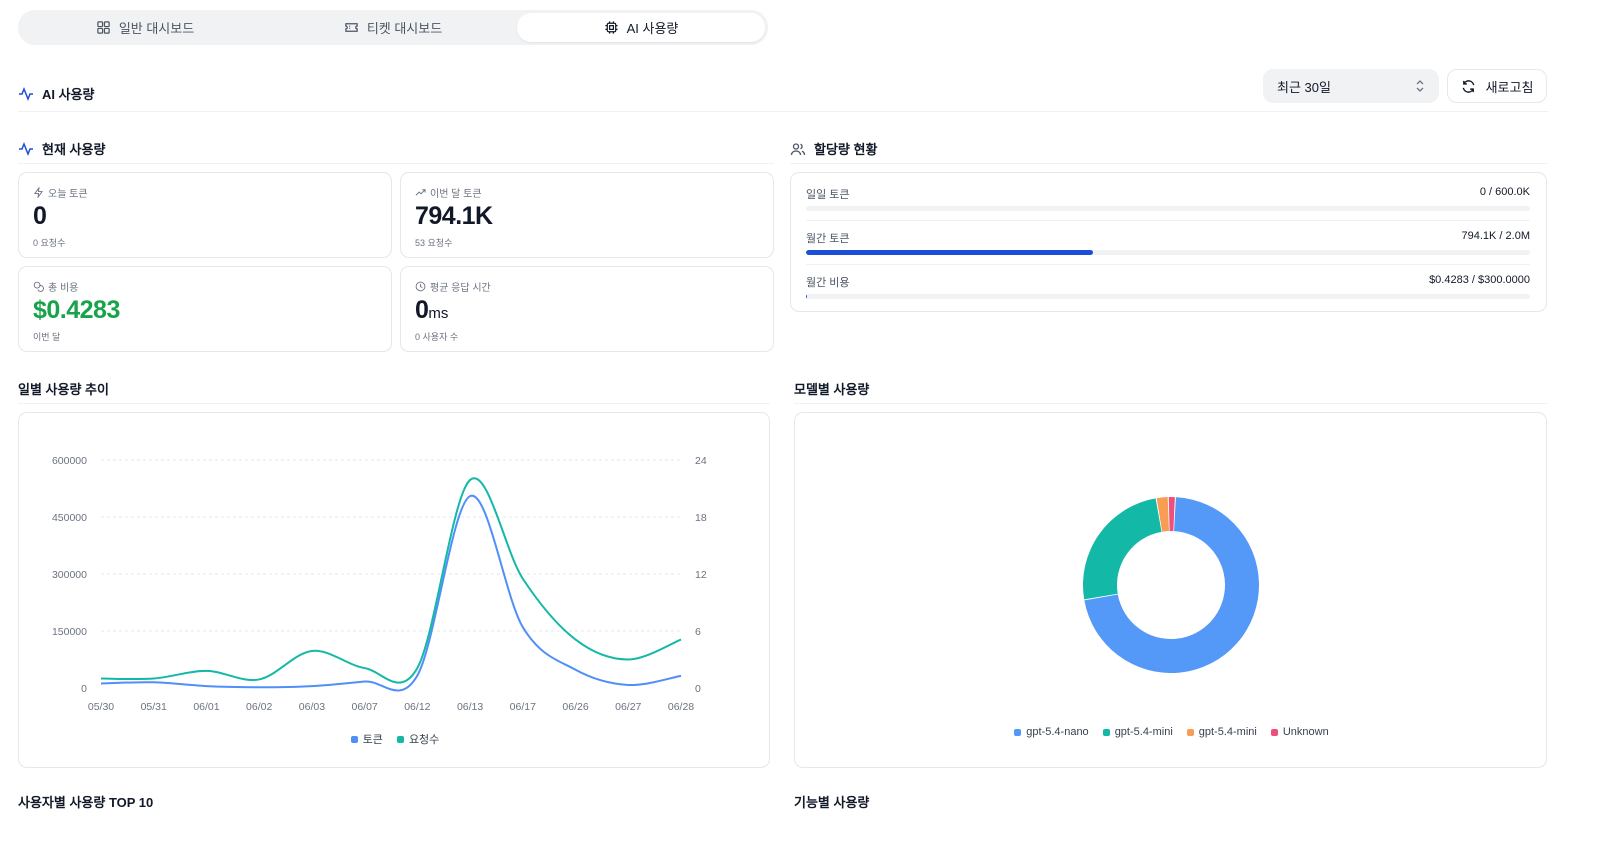 Image resolution: width=1606 pixels, height=845 pixels. I want to click on x-tick-label: 06/02, so click(259, 707).